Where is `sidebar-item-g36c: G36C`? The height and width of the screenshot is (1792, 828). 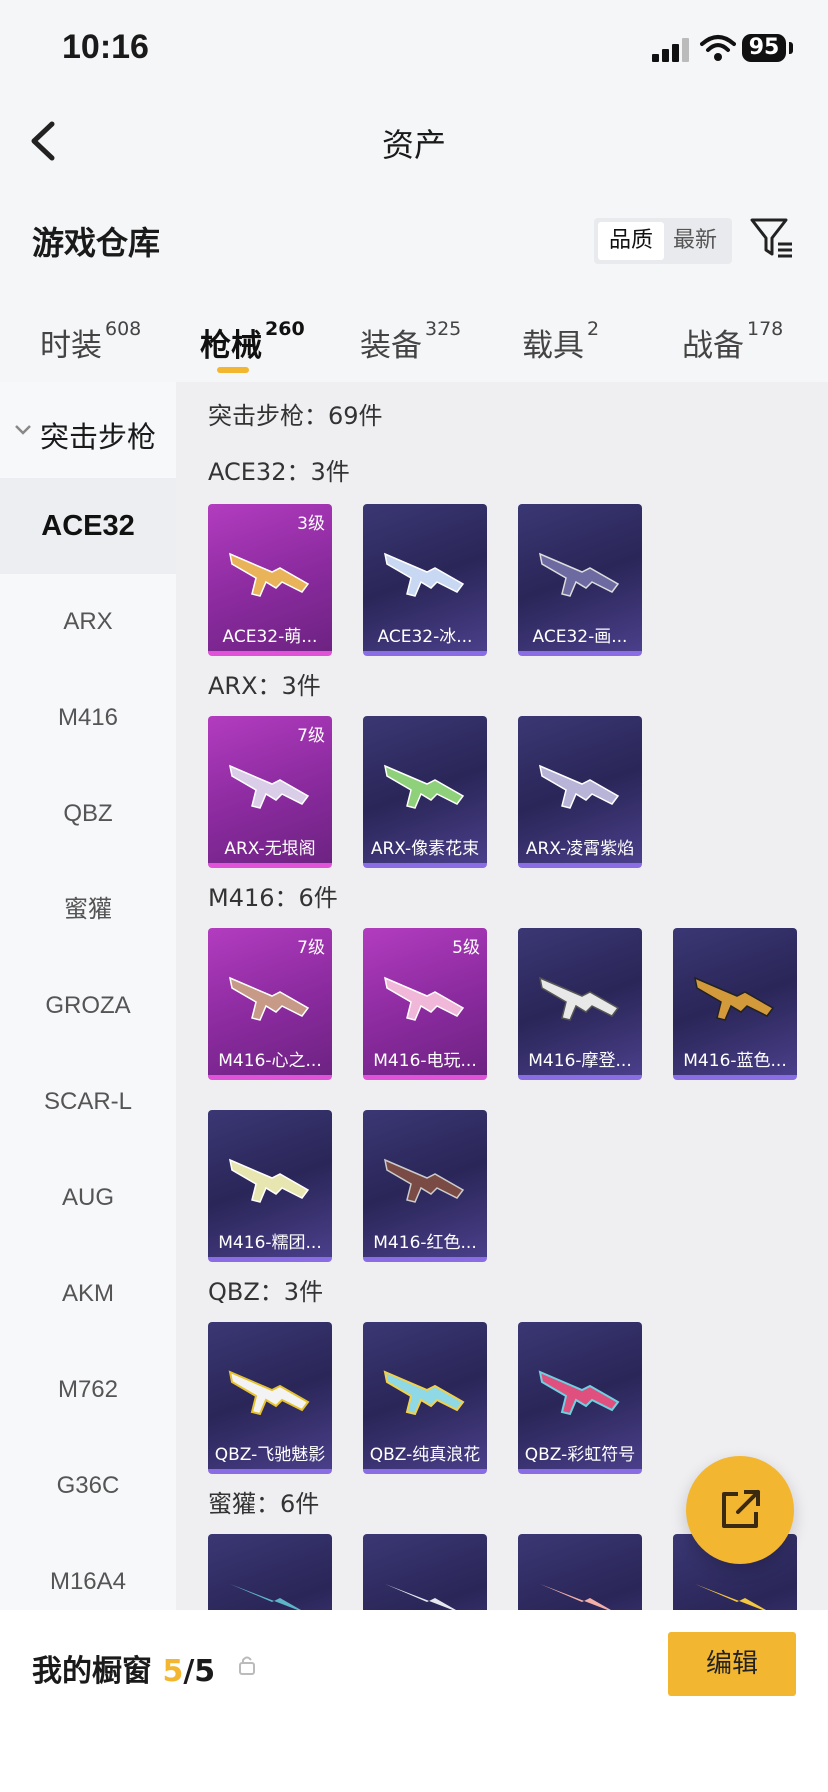
sidebar-item-g36c: G36C is located at coordinates (88, 1486).